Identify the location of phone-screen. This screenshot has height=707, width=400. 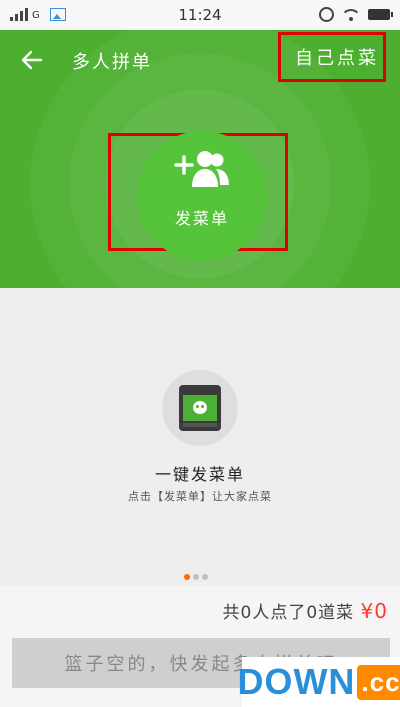
(200, 408).